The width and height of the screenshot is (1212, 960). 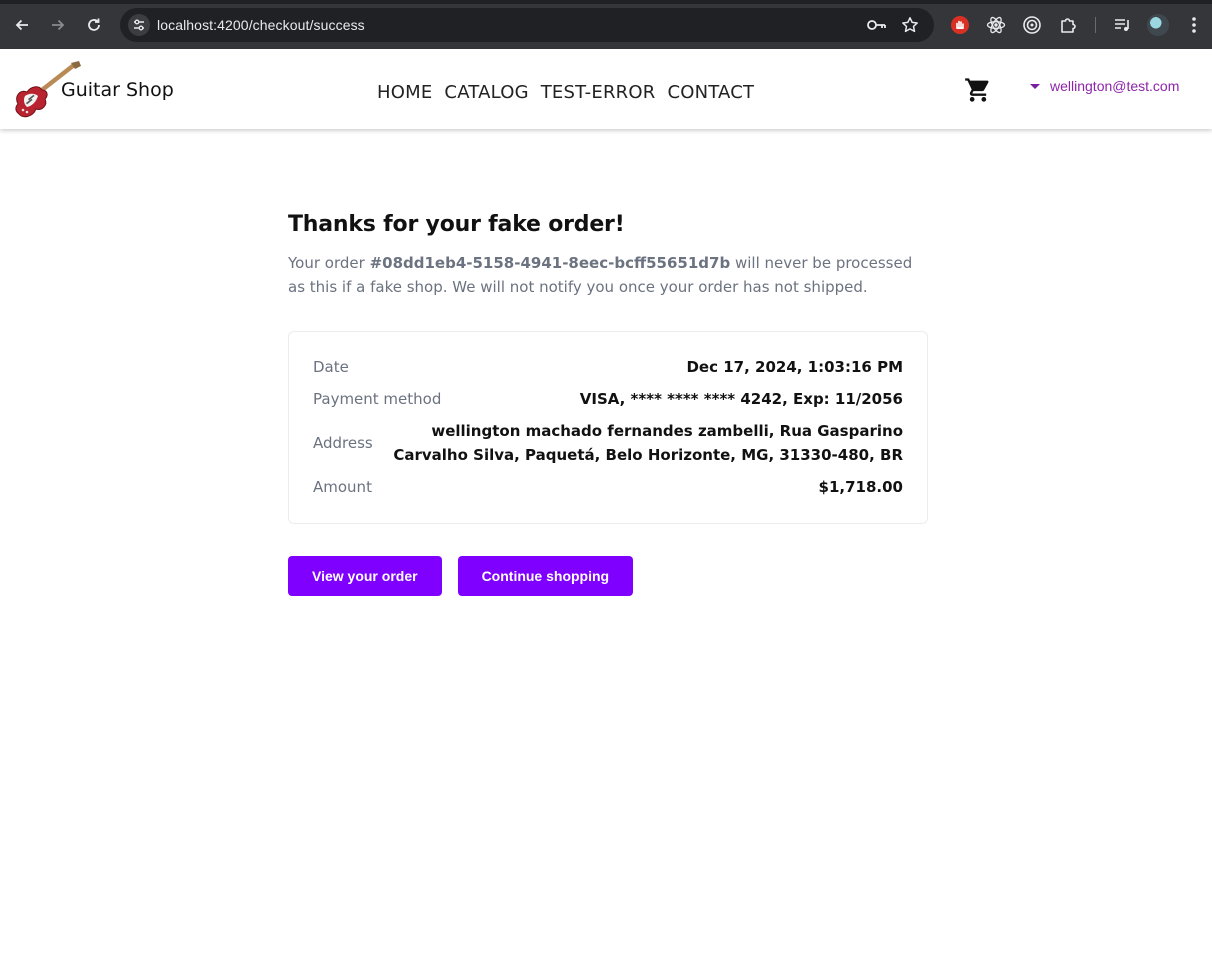 What do you see at coordinates (545, 576) in the screenshot?
I see `continue-shopping-button: Continue shopping` at bounding box center [545, 576].